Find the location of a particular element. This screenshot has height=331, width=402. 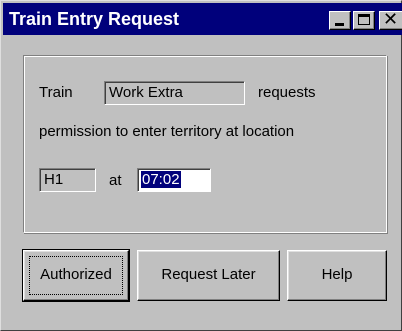

maximize-icon is located at coordinates (364, 19).